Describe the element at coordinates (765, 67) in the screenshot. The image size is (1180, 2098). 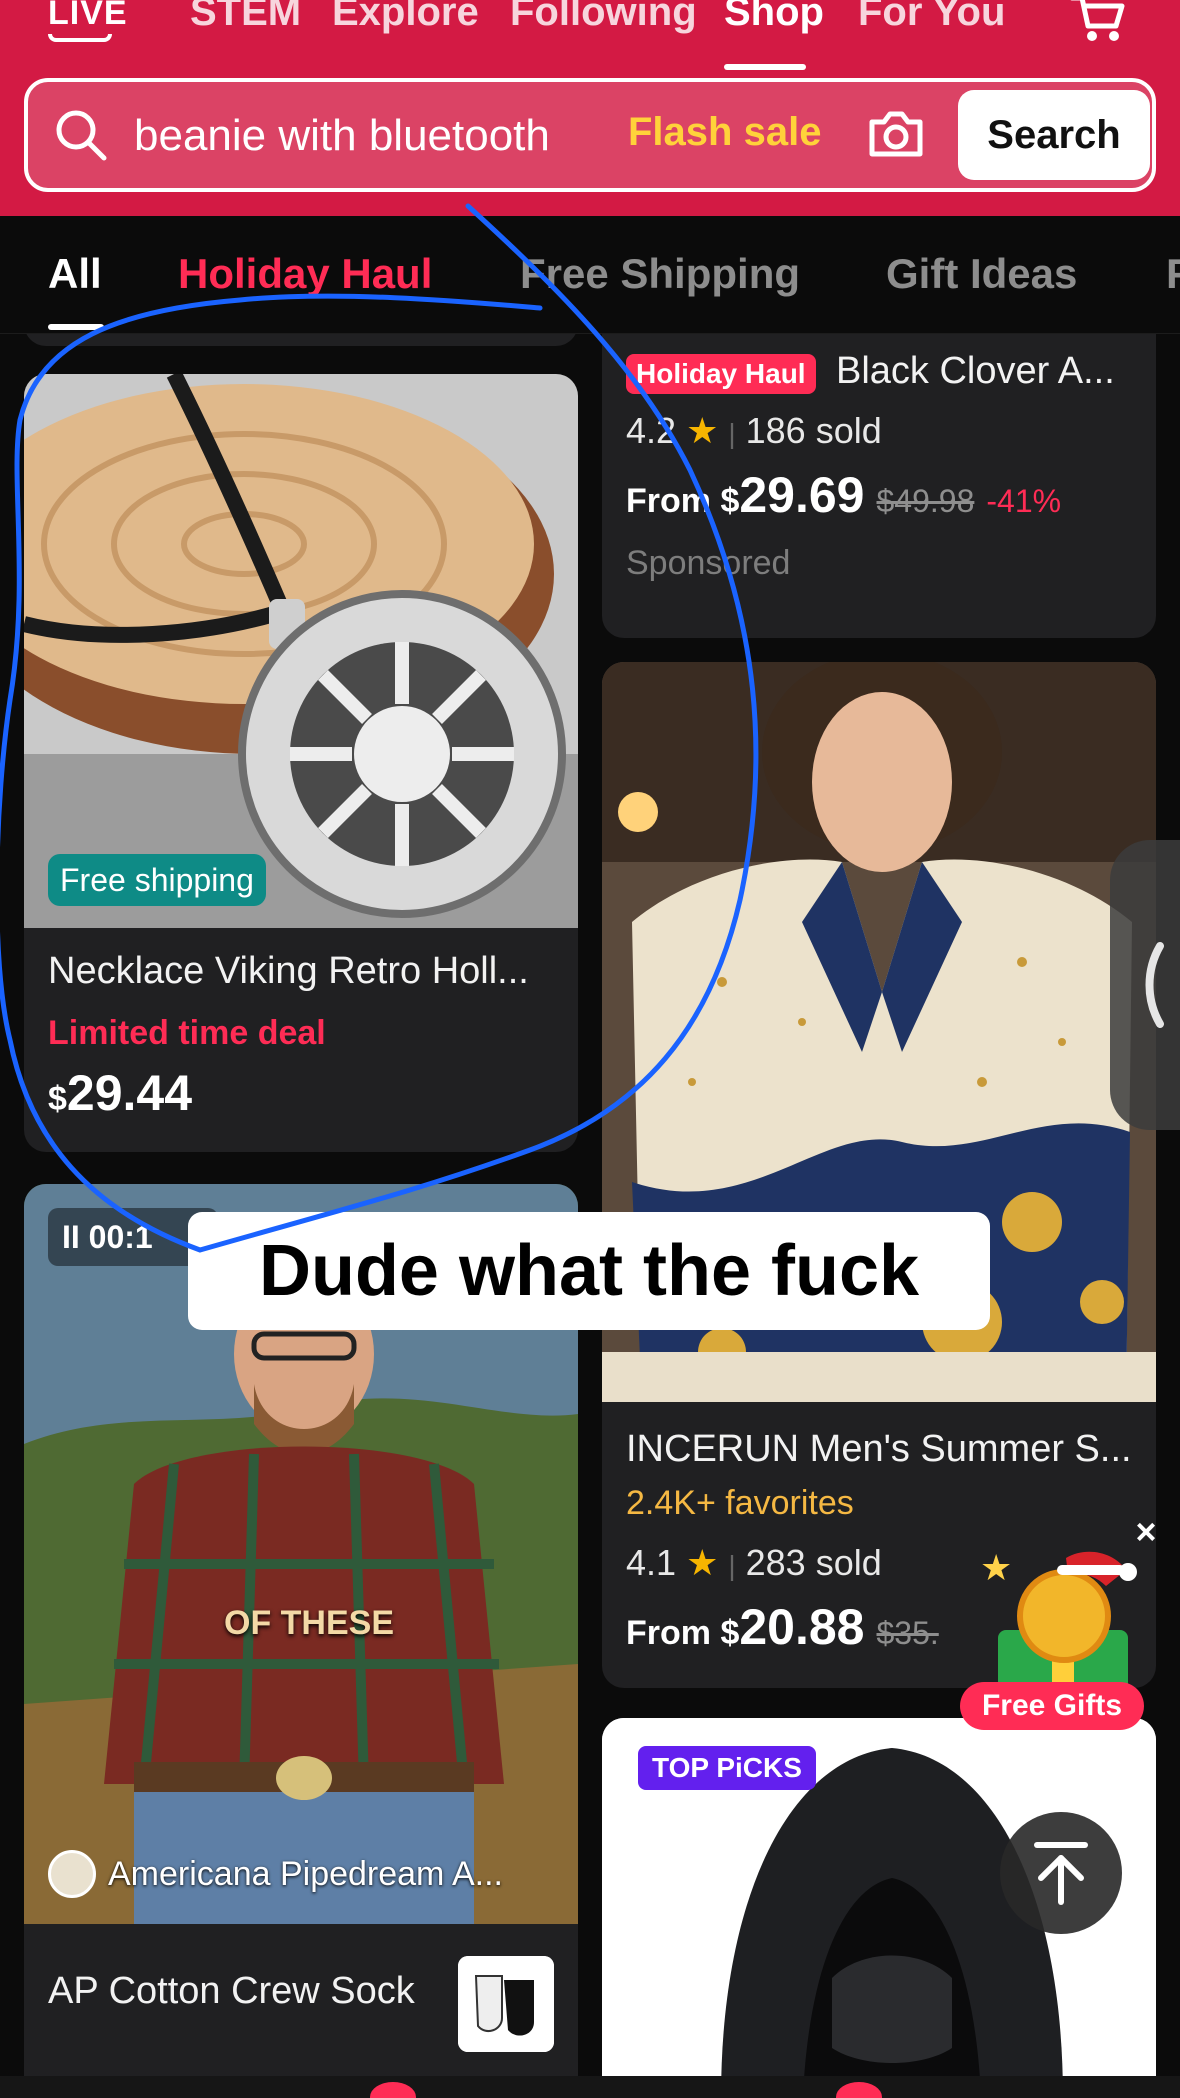
I see `active-tab-indicator` at that location.